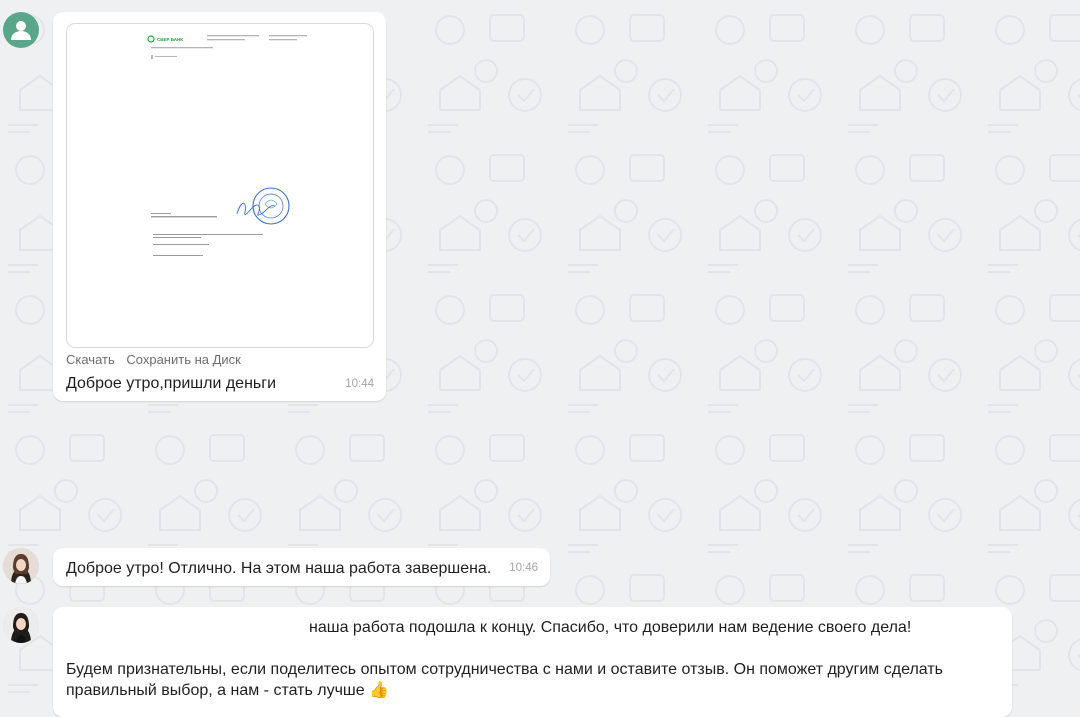  What do you see at coordinates (379, 690) in the screenshot?
I see `thumbs-up-icon: 👍` at bounding box center [379, 690].